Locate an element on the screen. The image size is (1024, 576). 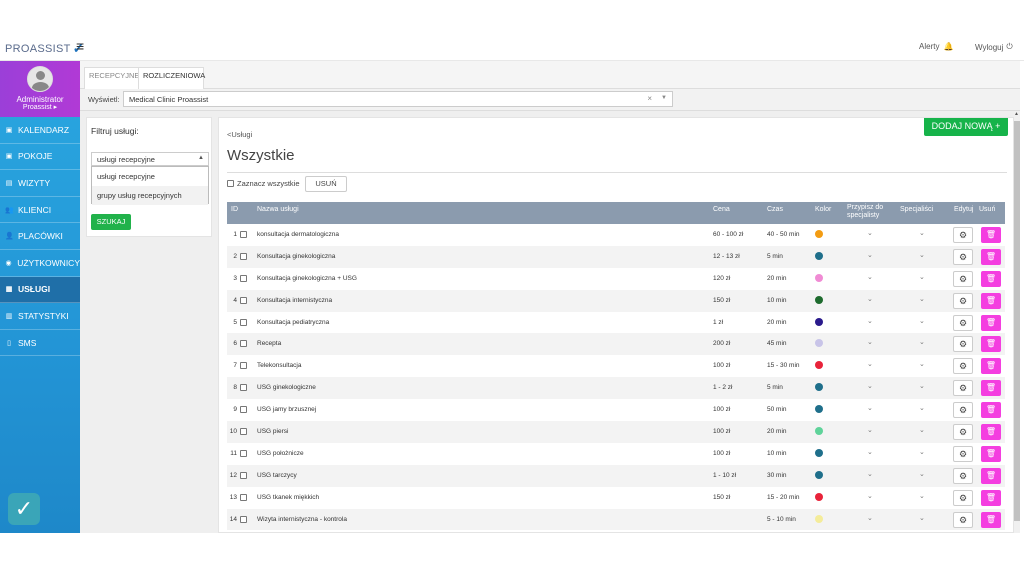
scrollbar: ▲ is located at coordinates (1017, 322).